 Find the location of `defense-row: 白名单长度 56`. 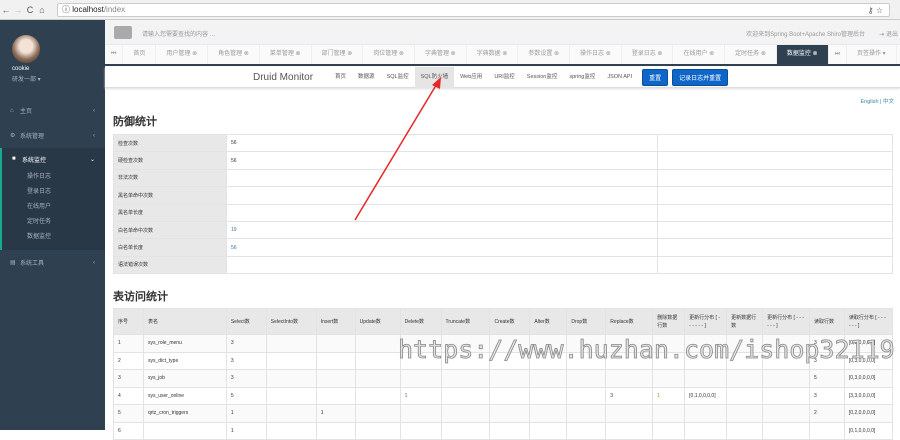

defense-row: 白名单长度 56 is located at coordinates (503, 247).